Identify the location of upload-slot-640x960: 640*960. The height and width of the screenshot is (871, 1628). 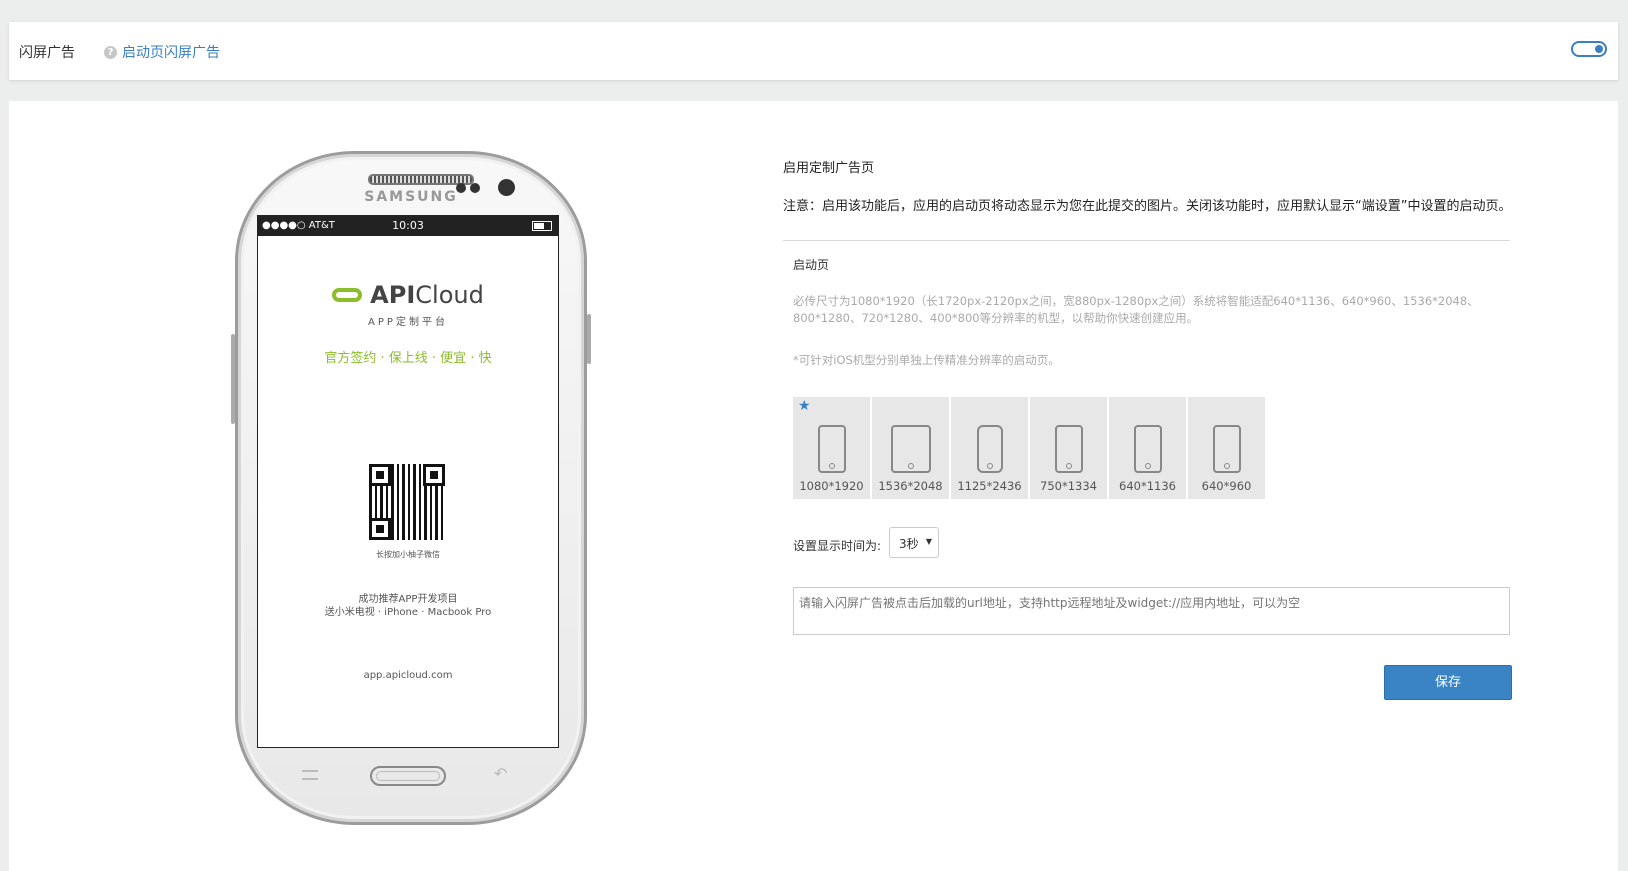
(1226, 448).